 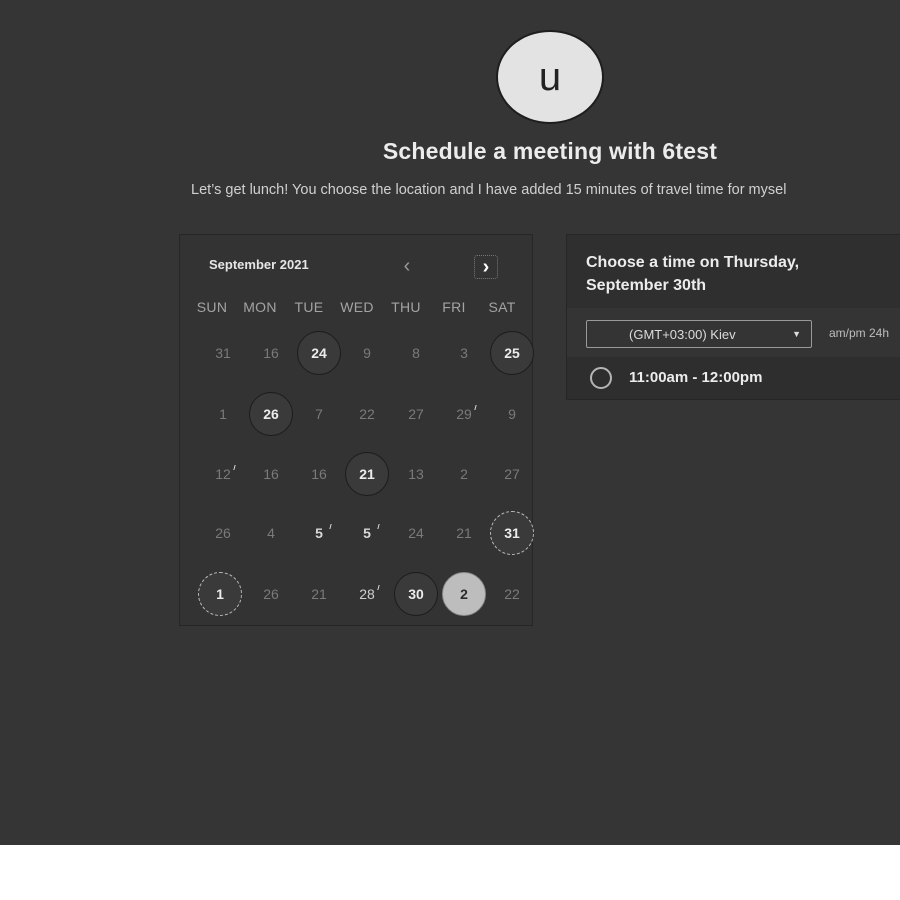 What do you see at coordinates (464, 474) in the screenshot?
I see `calendar-day: 2` at bounding box center [464, 474].